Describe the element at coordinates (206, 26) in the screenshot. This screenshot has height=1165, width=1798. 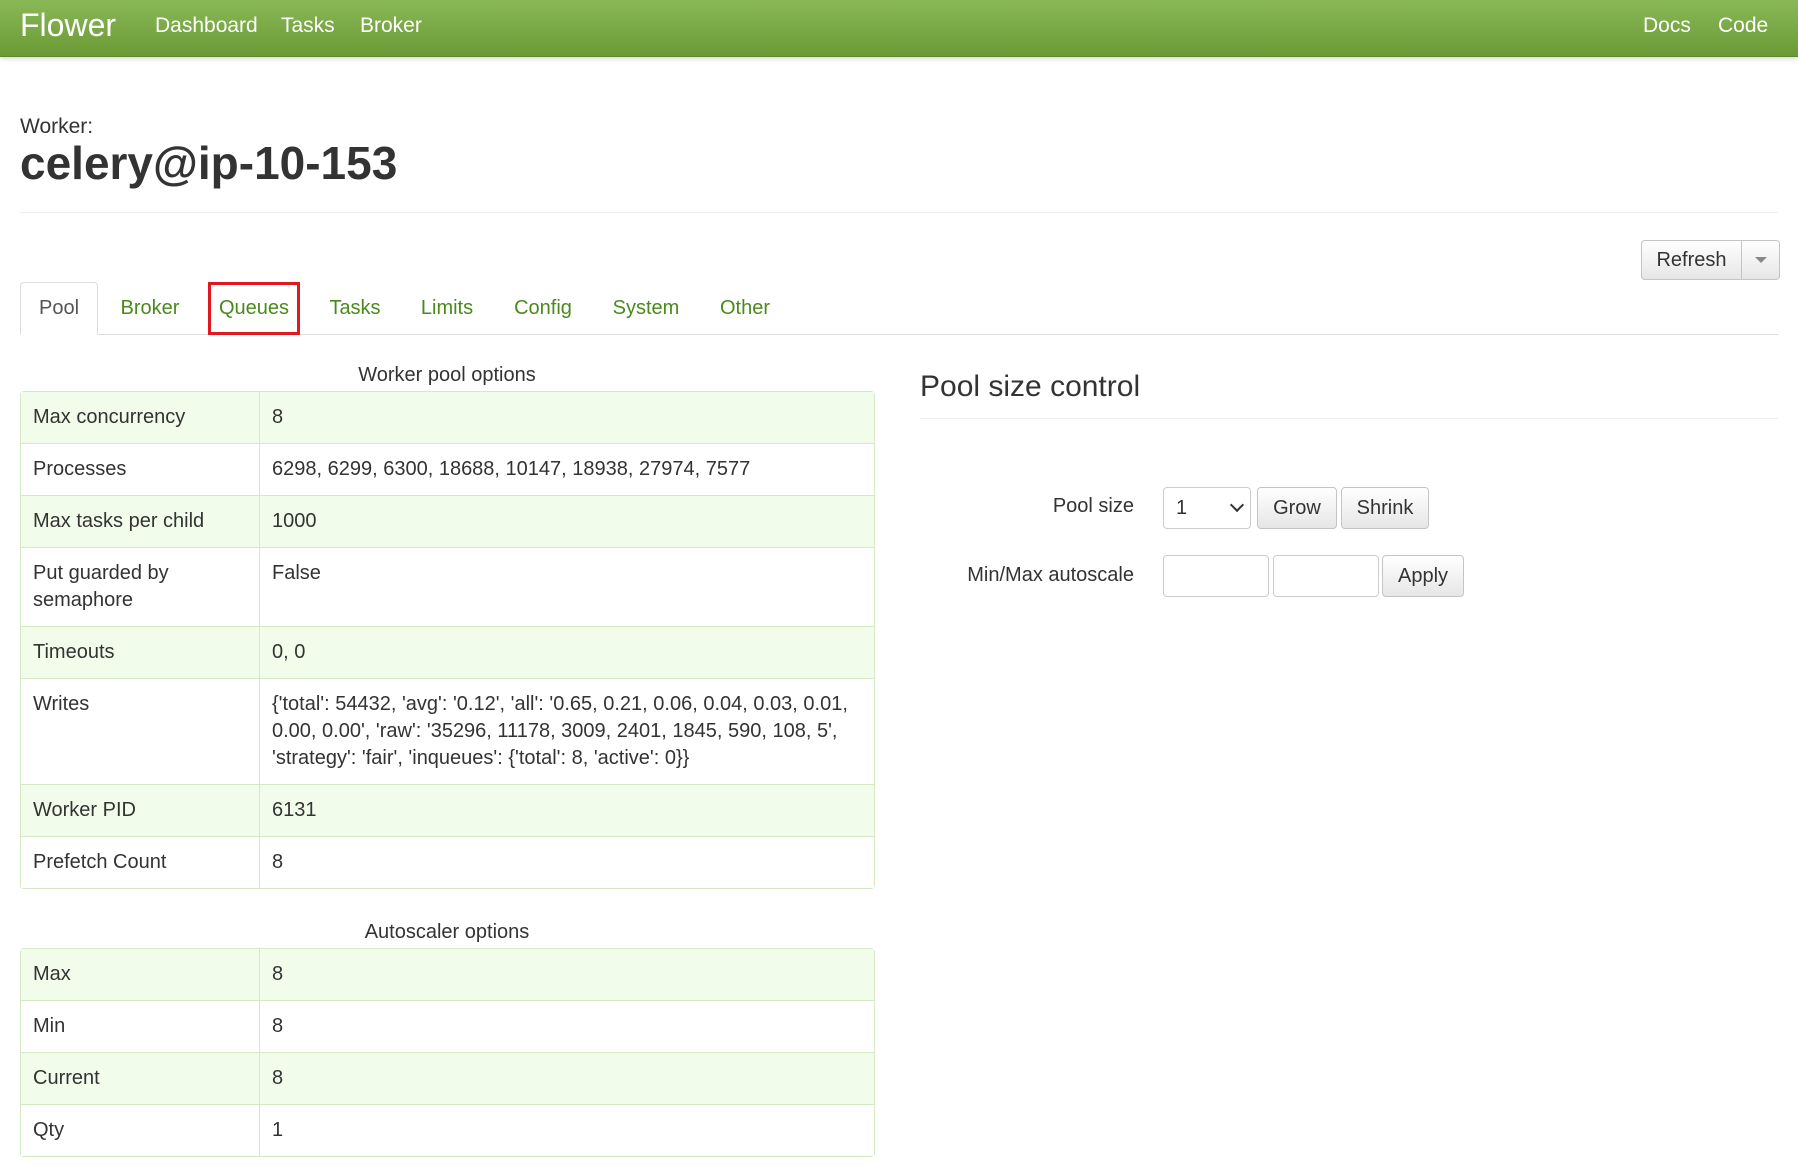
I see `nav-dashboard: Dashboard` at that location.